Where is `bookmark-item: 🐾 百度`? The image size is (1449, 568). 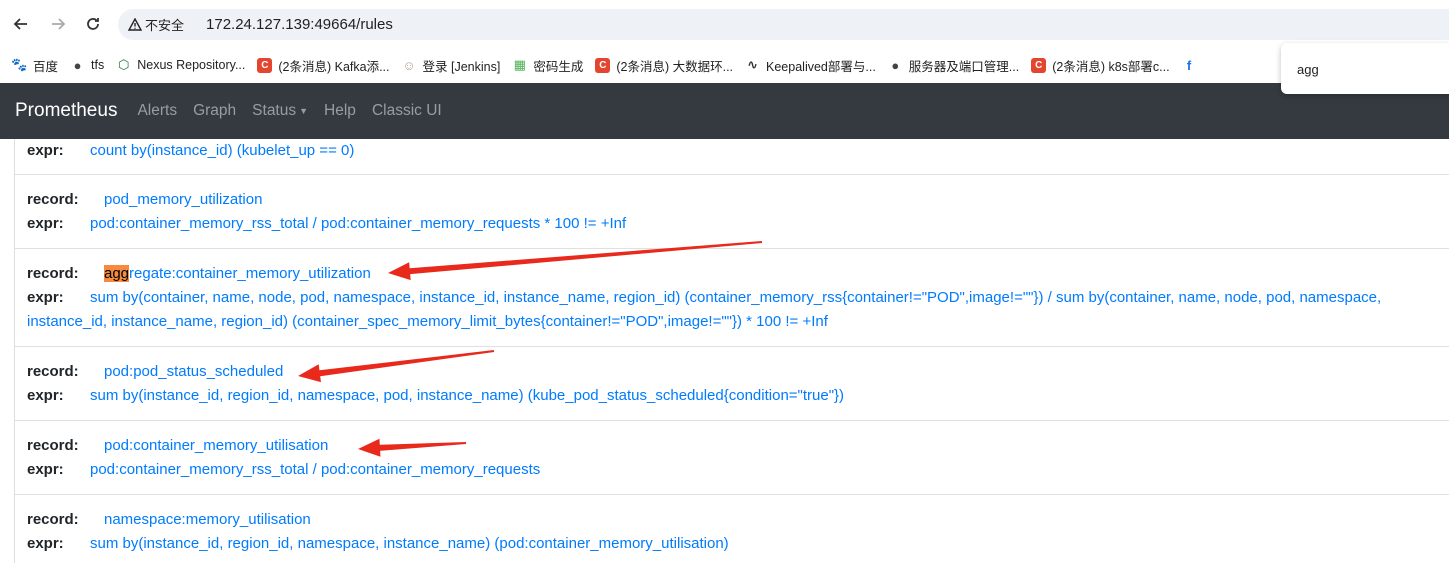 bookmark-item: 🐾 百度 is located at coordinates (35, 65).